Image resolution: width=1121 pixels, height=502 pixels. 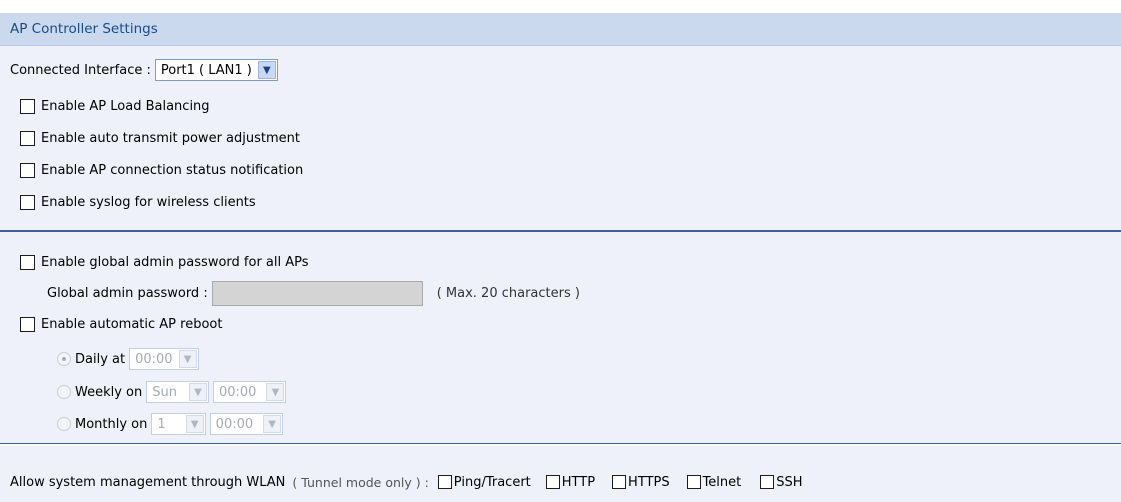 What do you see at coordinates (128, 359) in the screenshot?
I see `daily-reboot-row: Daily at 00:00 ▼` at bounding box center [128, 359].